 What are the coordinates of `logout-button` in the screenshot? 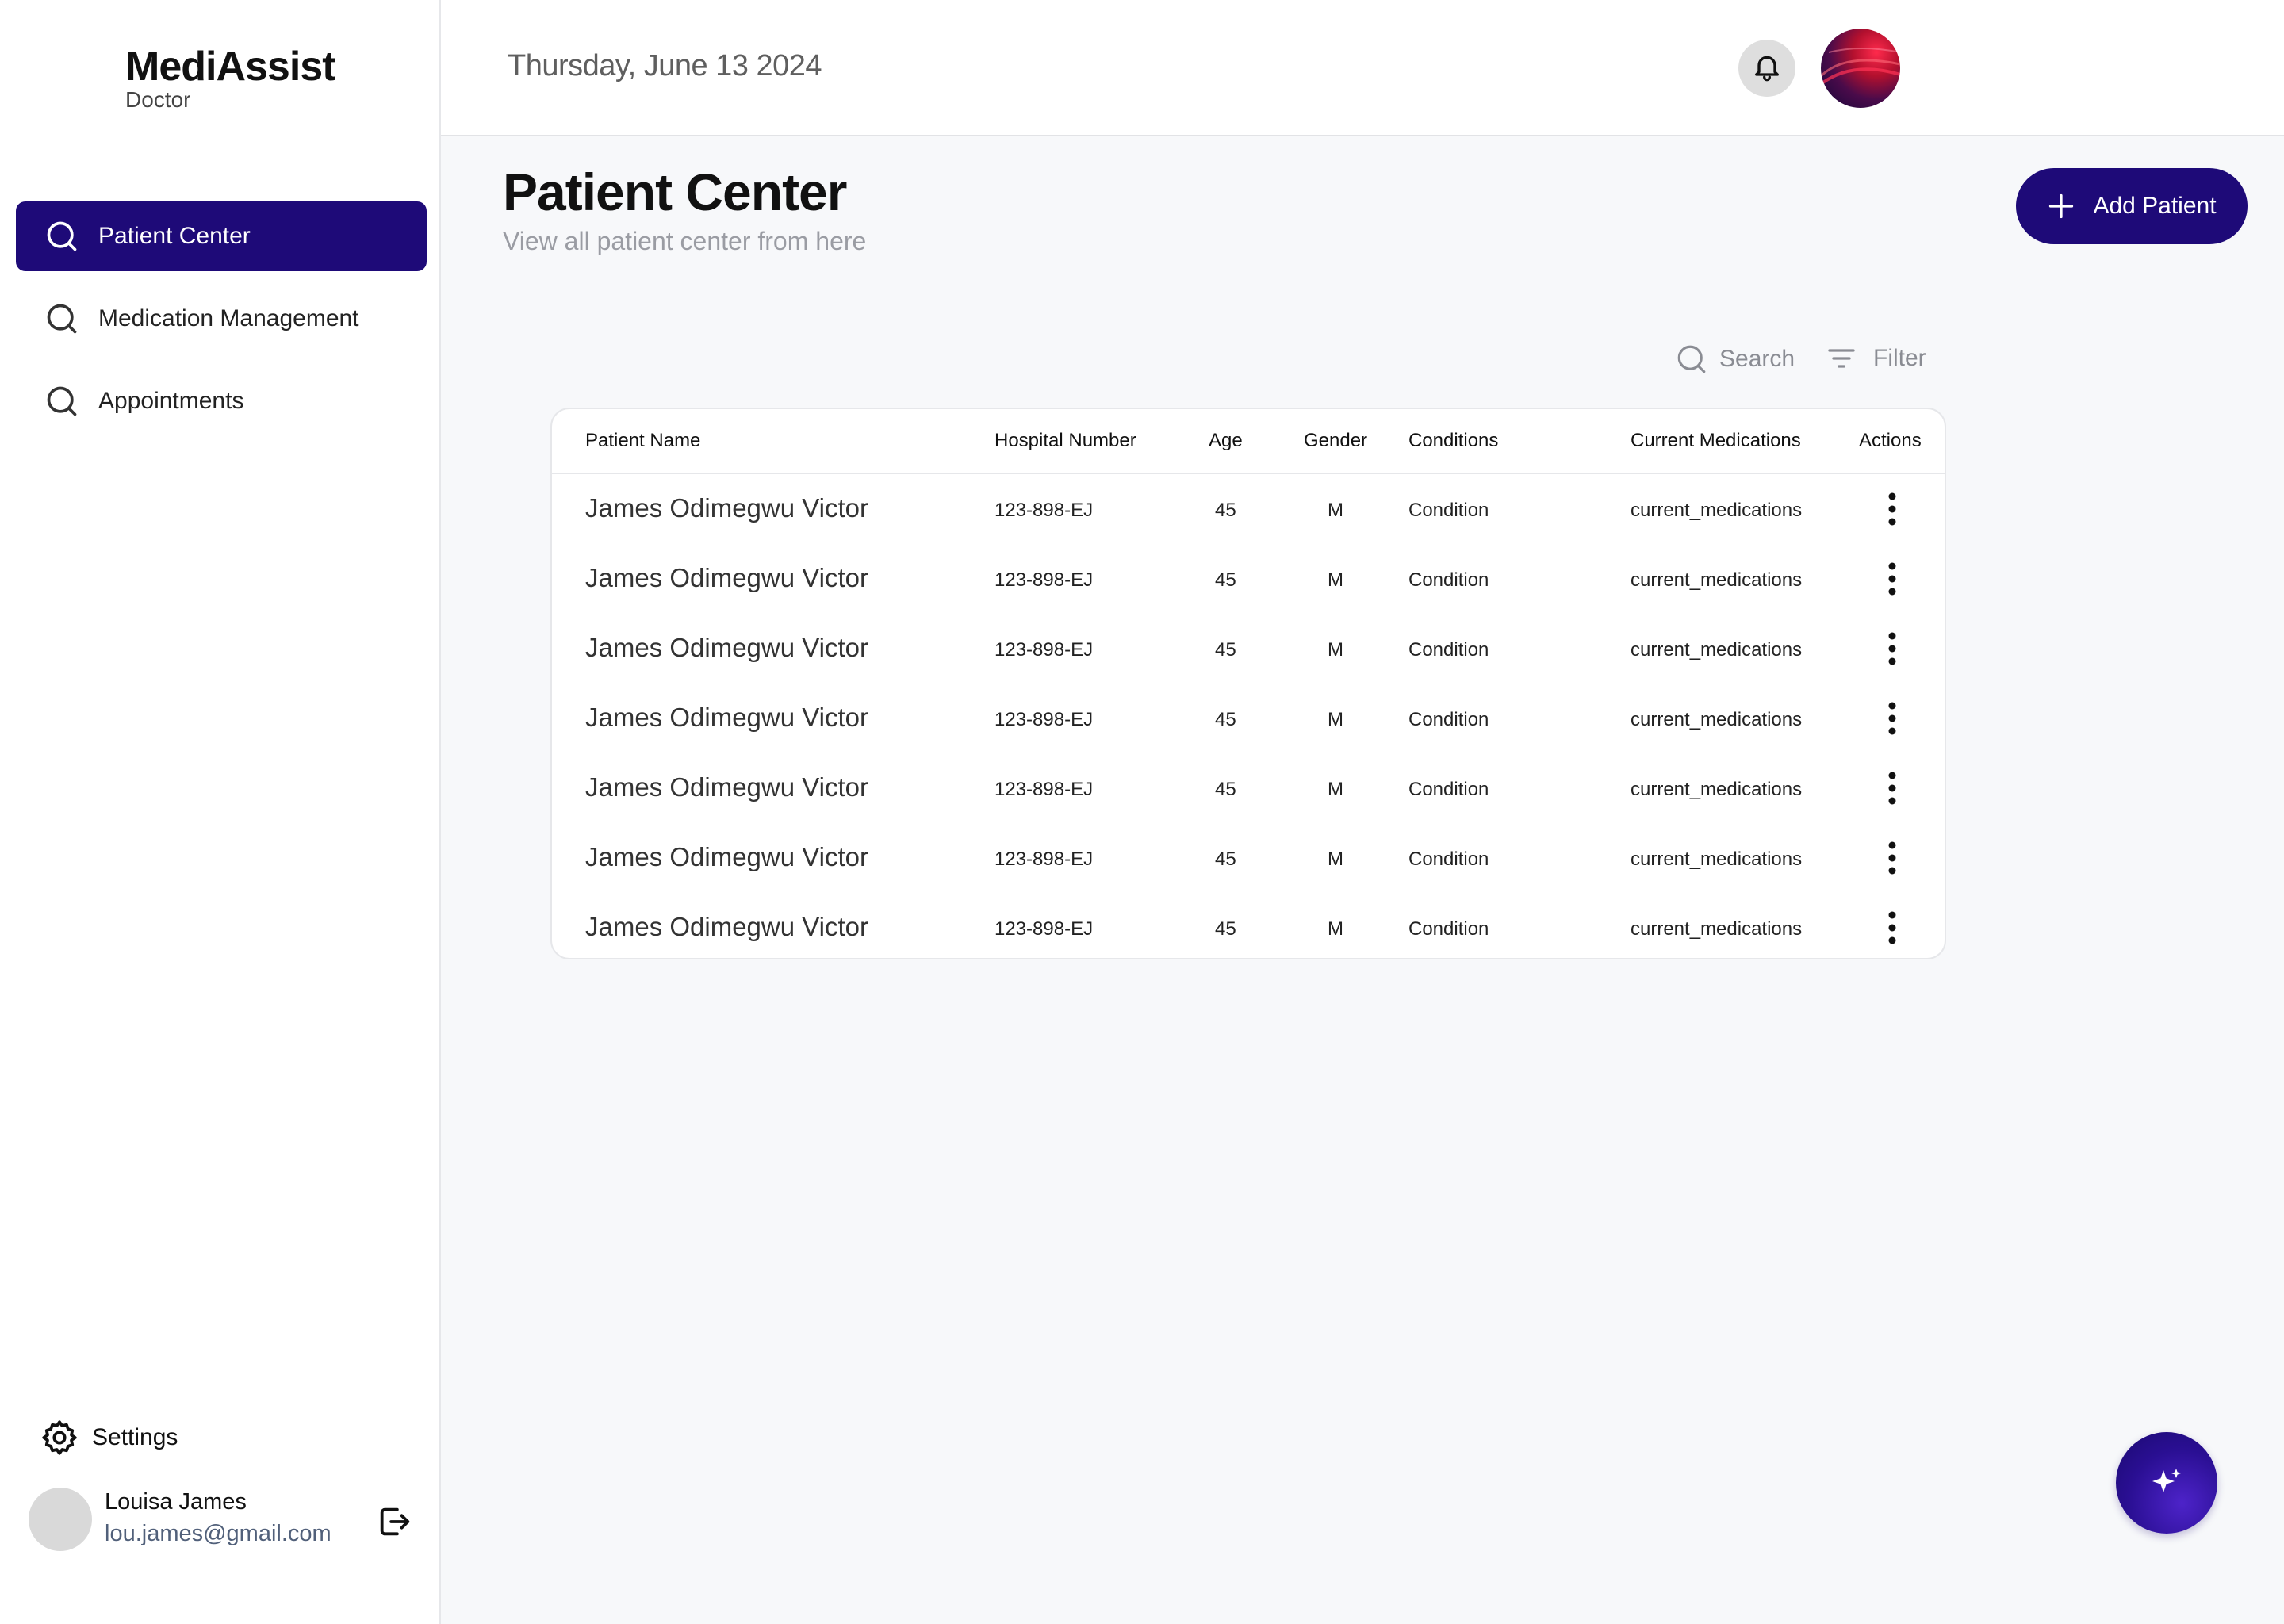 It's located at (394, 1521).